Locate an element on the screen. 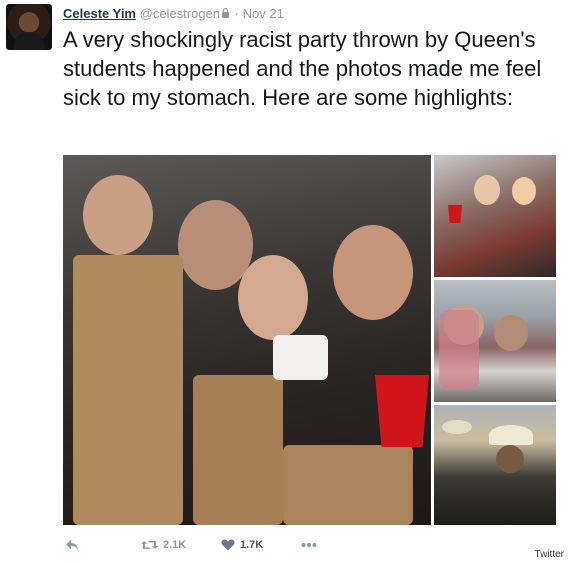 The width and height of the screenshot is (570, 563). avatar-figure is located at coordinates (29, 41).